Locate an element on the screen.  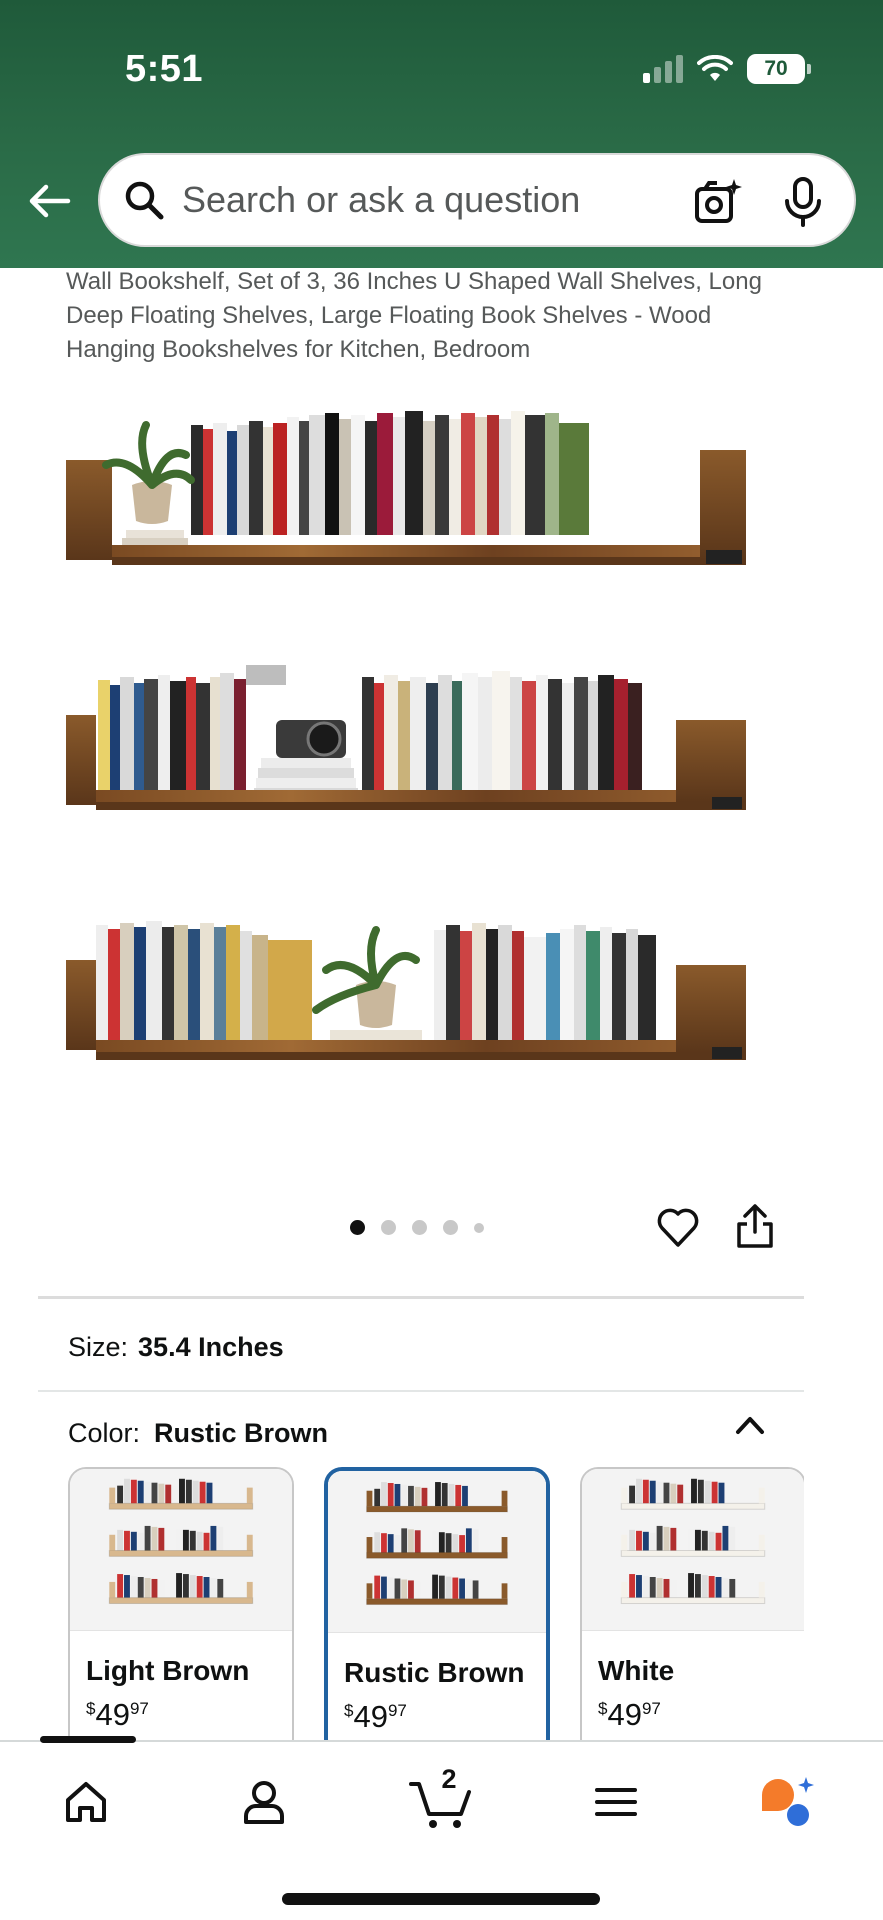
size-value: 35.4 Inches is located at coordinates (211, 1347).